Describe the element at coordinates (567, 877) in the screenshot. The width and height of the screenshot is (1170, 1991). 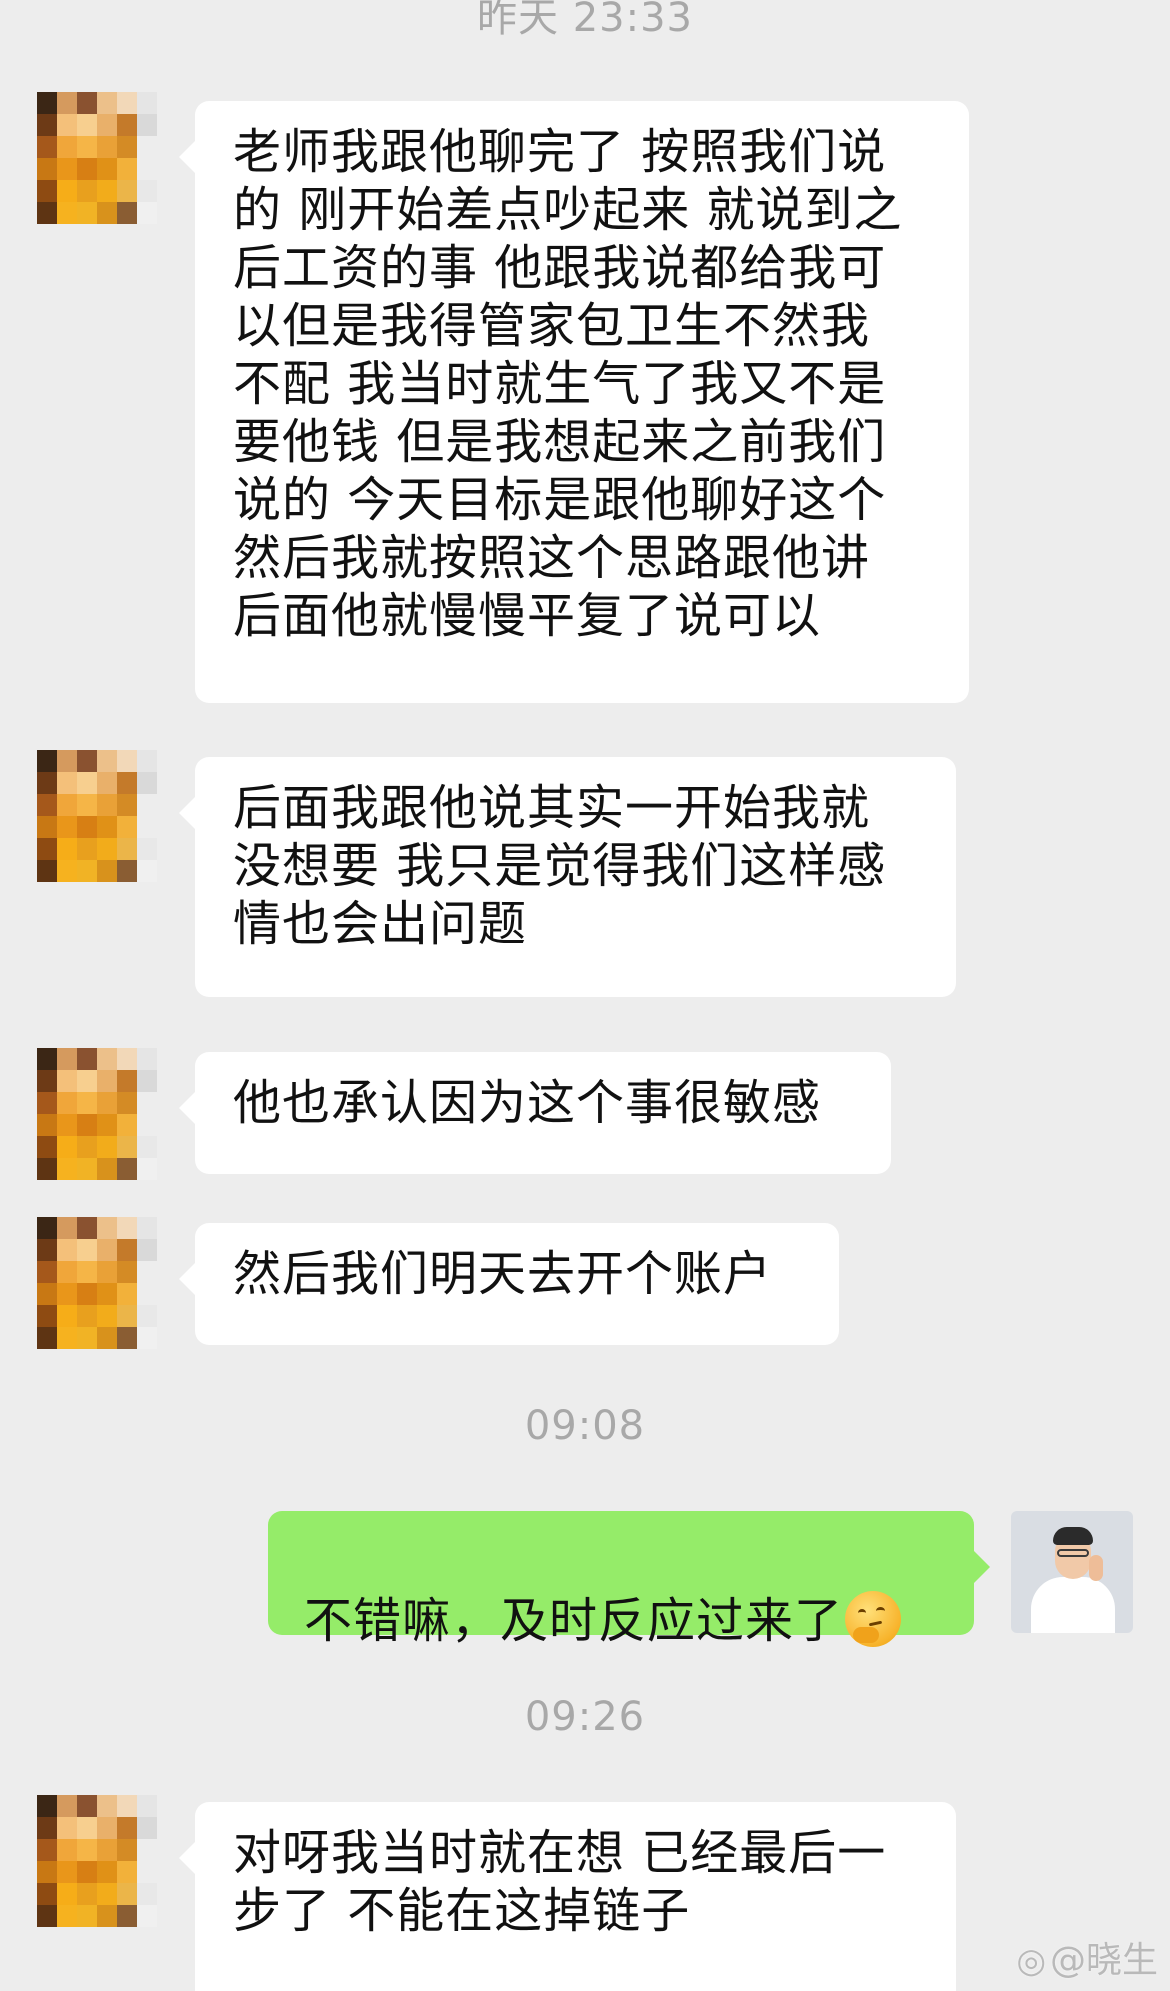
I see `incoming-message: 后面我跟他说其实一开始我就 没想要 我只是觉得我们这样感 情也会出问题` at that location.